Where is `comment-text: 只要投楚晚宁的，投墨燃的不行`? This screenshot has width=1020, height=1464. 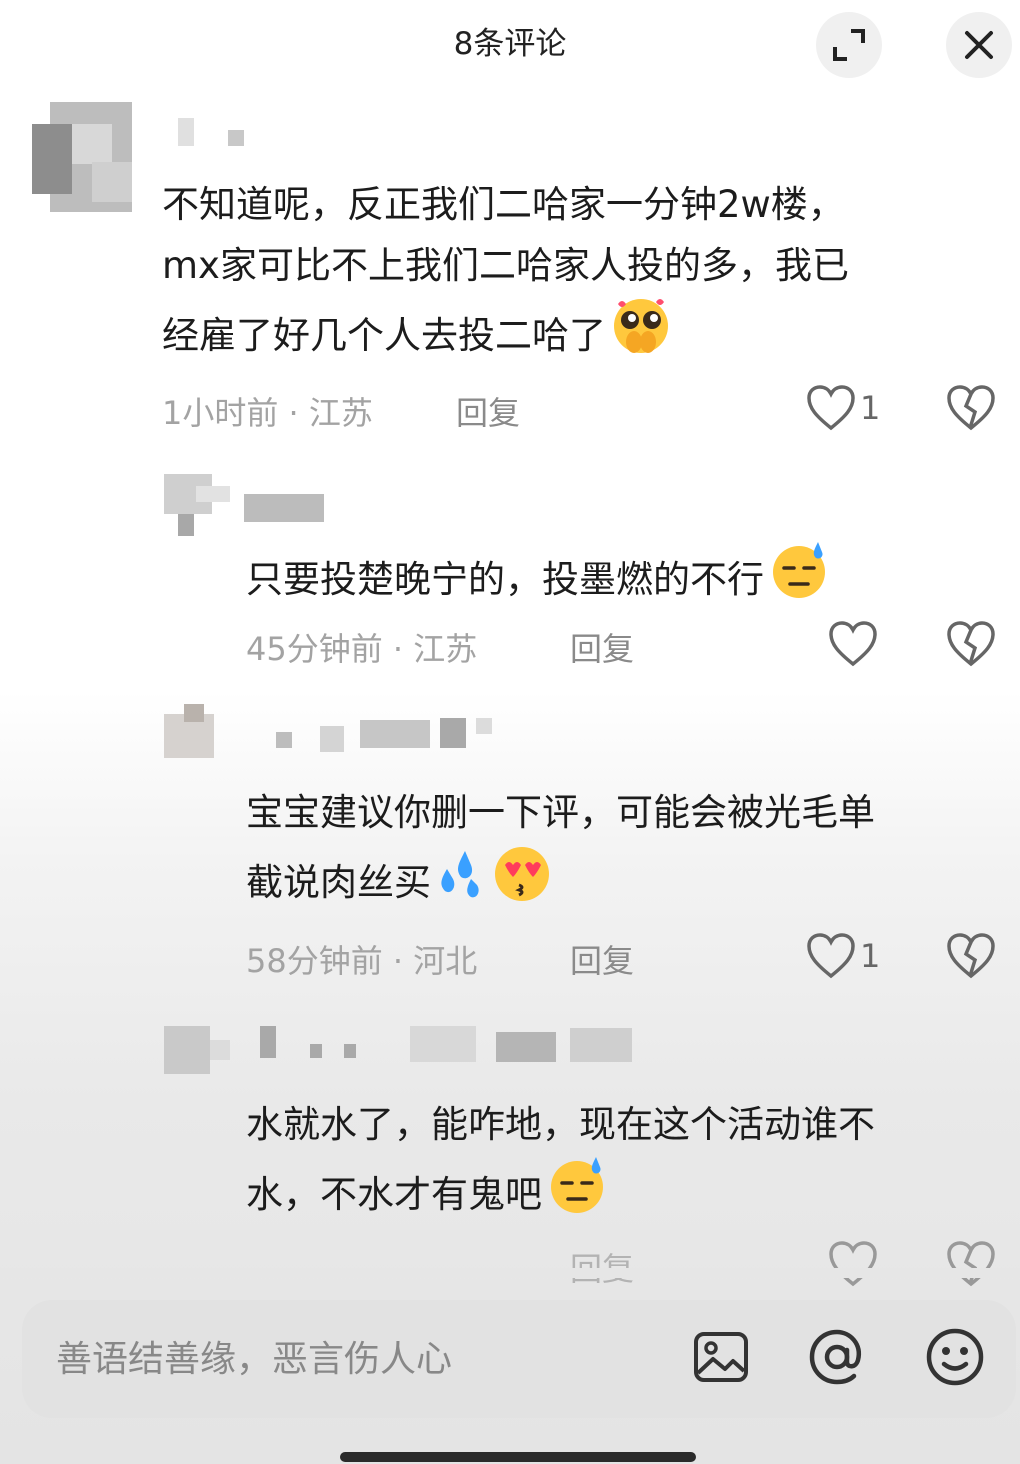 comment-text: 只要投楚晚宁的，投墨燃的不行 is located at coordinates (538, 579).